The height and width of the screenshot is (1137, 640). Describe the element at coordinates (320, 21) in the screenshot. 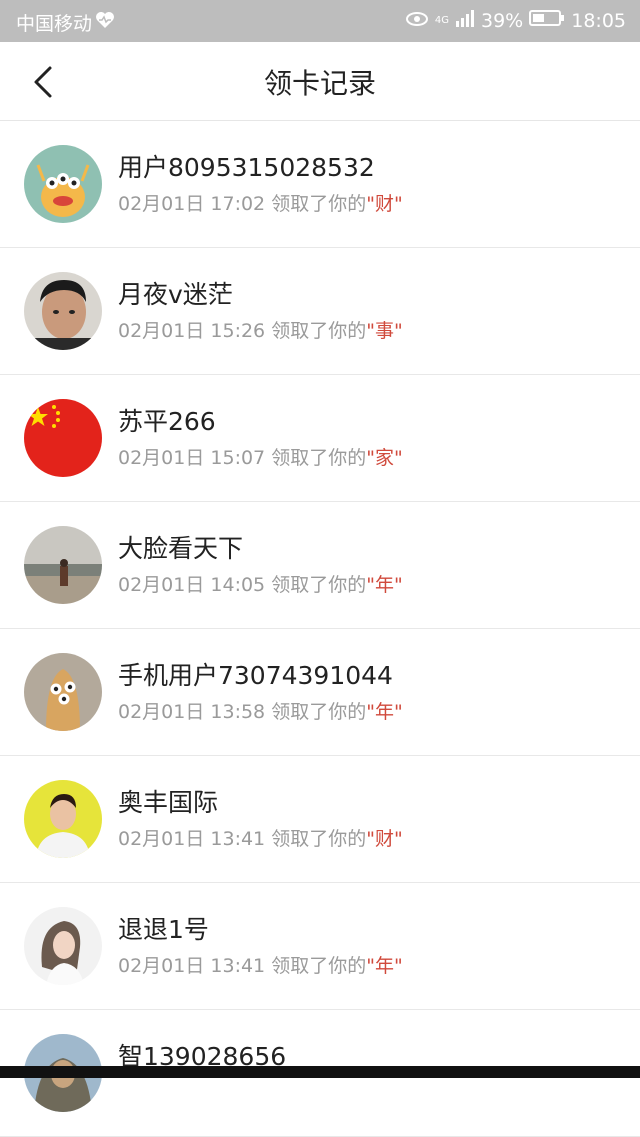

I see `status-bar: 中国移动 4G 39% 18:05` at that location.